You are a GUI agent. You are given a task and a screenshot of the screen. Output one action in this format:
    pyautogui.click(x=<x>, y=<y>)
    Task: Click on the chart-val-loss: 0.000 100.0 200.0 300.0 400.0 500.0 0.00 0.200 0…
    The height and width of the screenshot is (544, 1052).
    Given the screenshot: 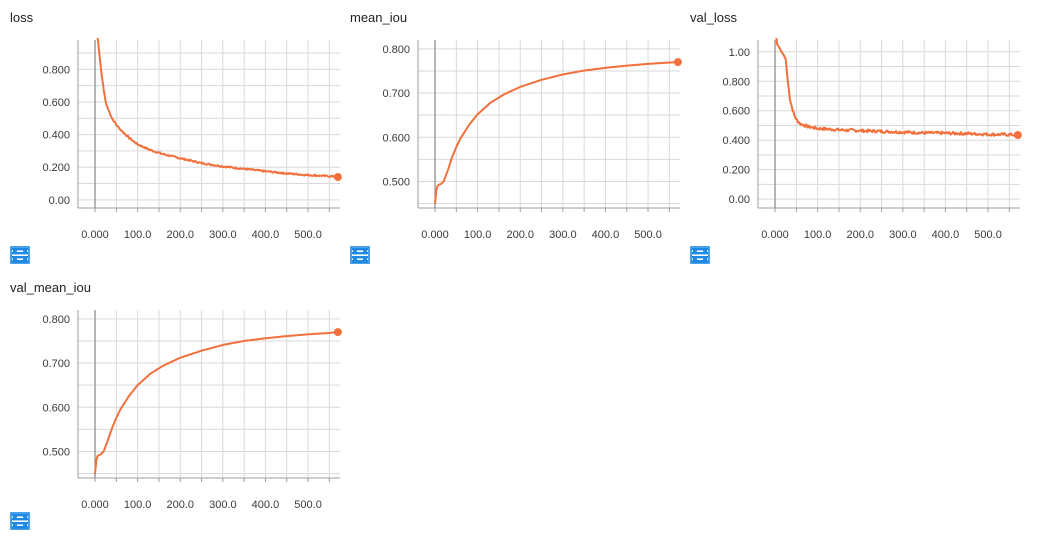 What is the action you would take?
    pyautogui.click(x=860, y=125)
    